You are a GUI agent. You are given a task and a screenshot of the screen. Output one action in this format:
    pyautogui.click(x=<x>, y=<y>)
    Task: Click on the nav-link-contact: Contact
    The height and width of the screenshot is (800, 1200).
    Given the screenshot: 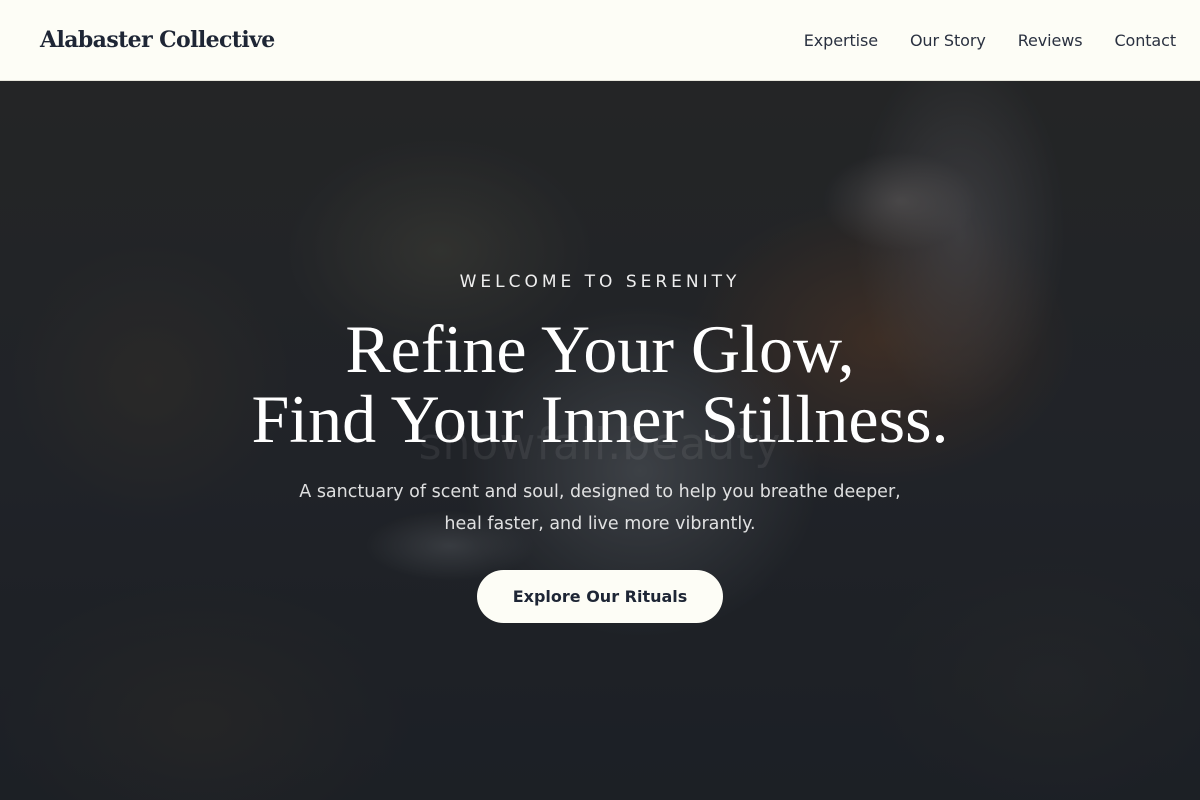 What is the action you would take?
    pyautogui.click(x=1145, y=40)
    